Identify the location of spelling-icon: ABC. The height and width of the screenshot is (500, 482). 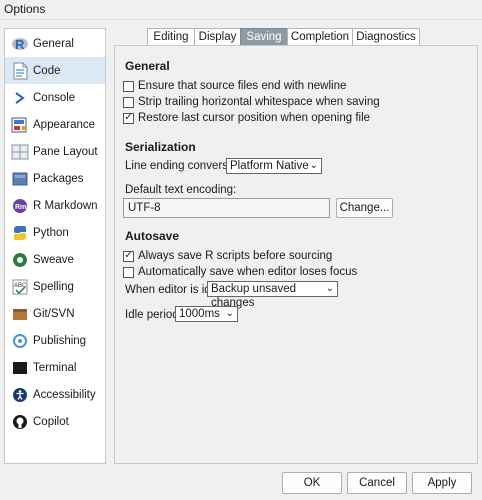
(20, 287).